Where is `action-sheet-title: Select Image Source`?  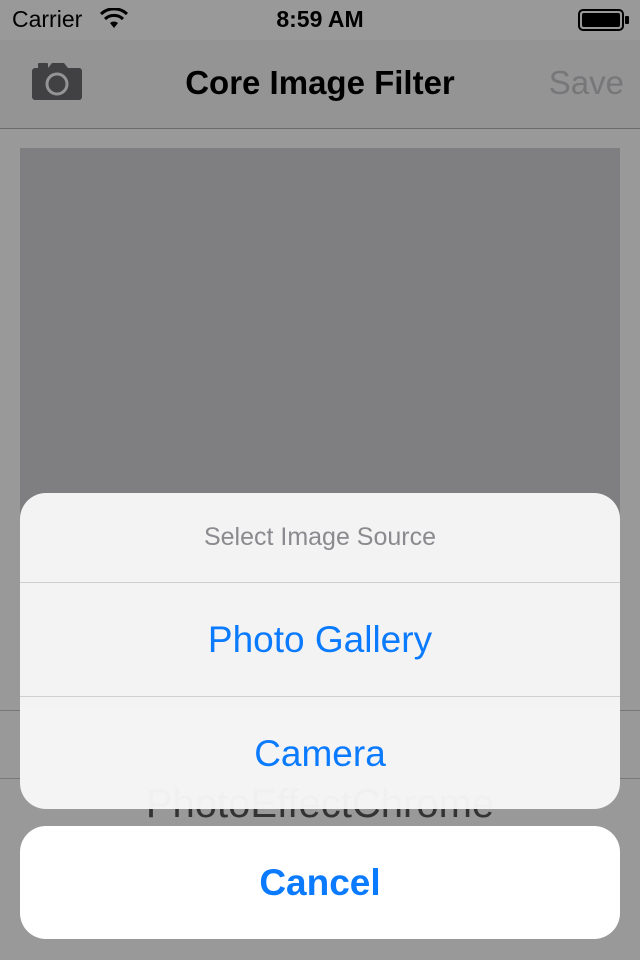
action-sheet-title: Select Image Source is located at coordinates (320, 537).